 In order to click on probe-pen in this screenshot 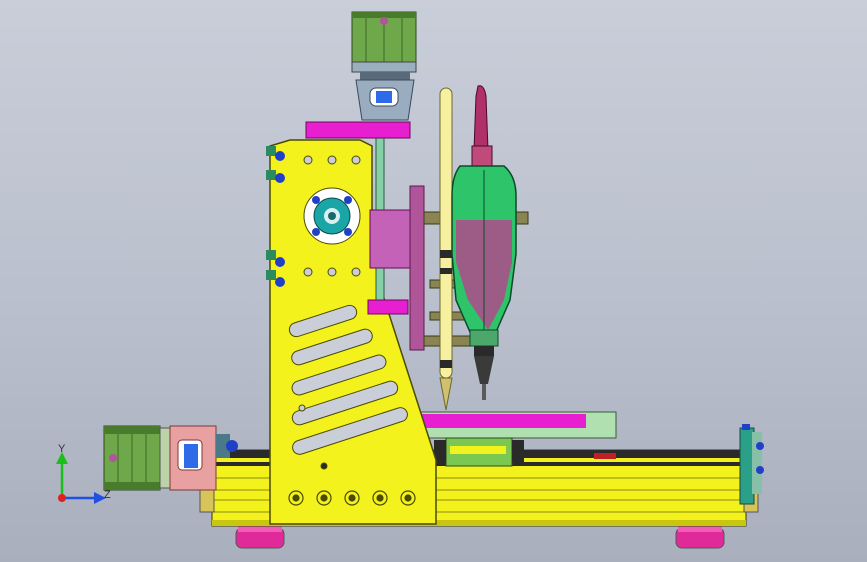, I will do `click(446, 249)`.